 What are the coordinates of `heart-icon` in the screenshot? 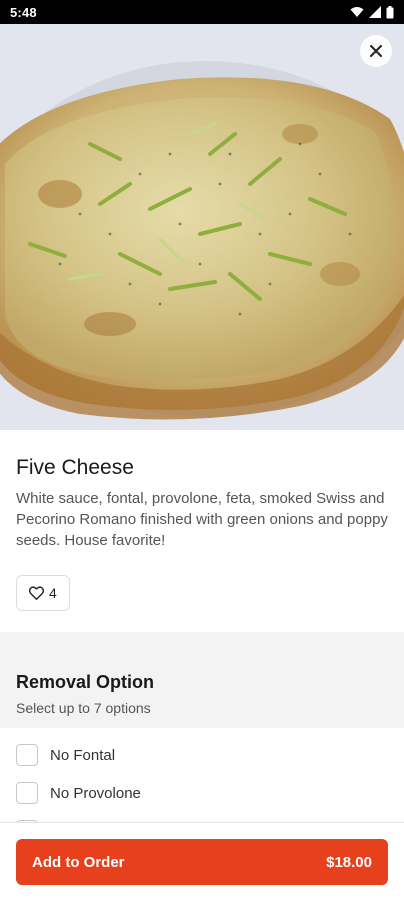 It's located at (36, 593).